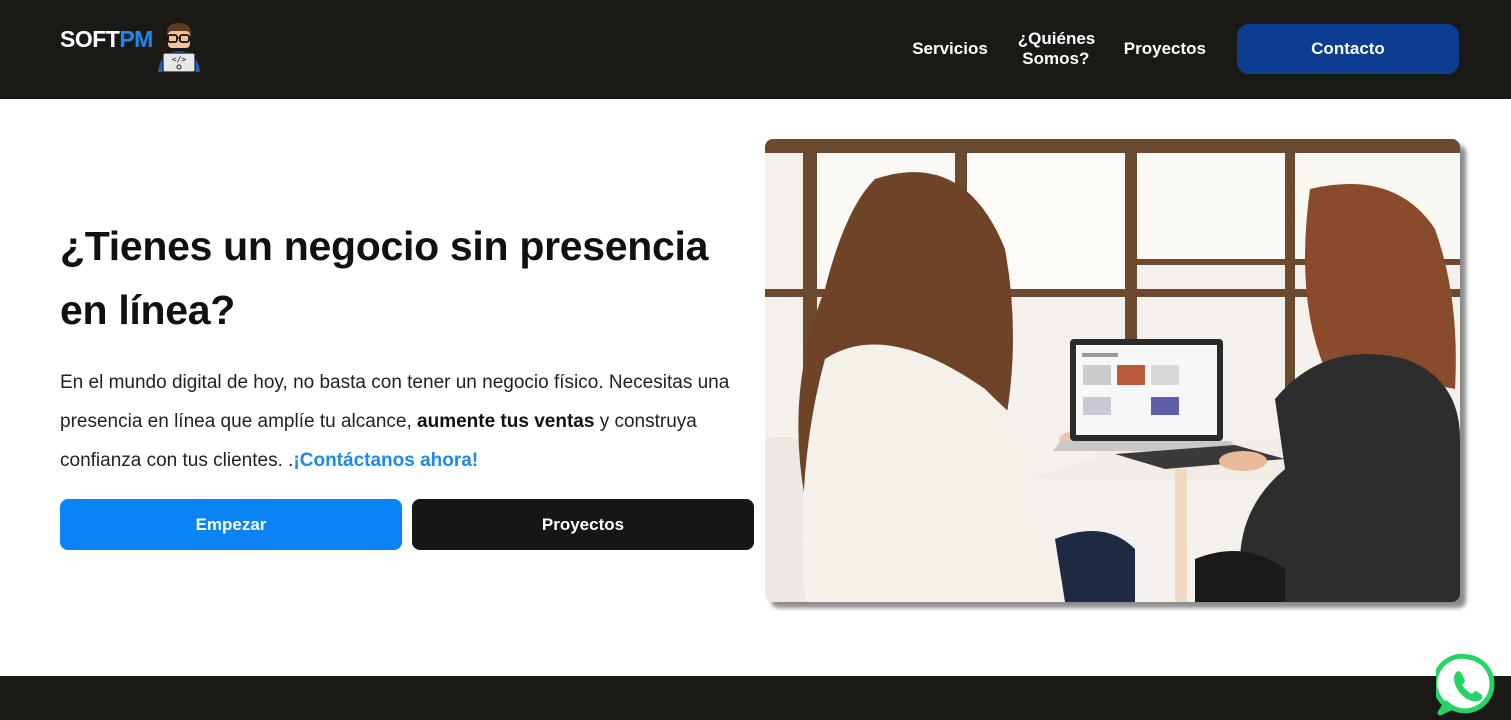 The height and width of the screenshot is (720, 1511). What do you see at coordinates (1165, 49) in the screenshot?
I see `nav-link-proyectos: Proyectos` at bounding box center [1165, 49].